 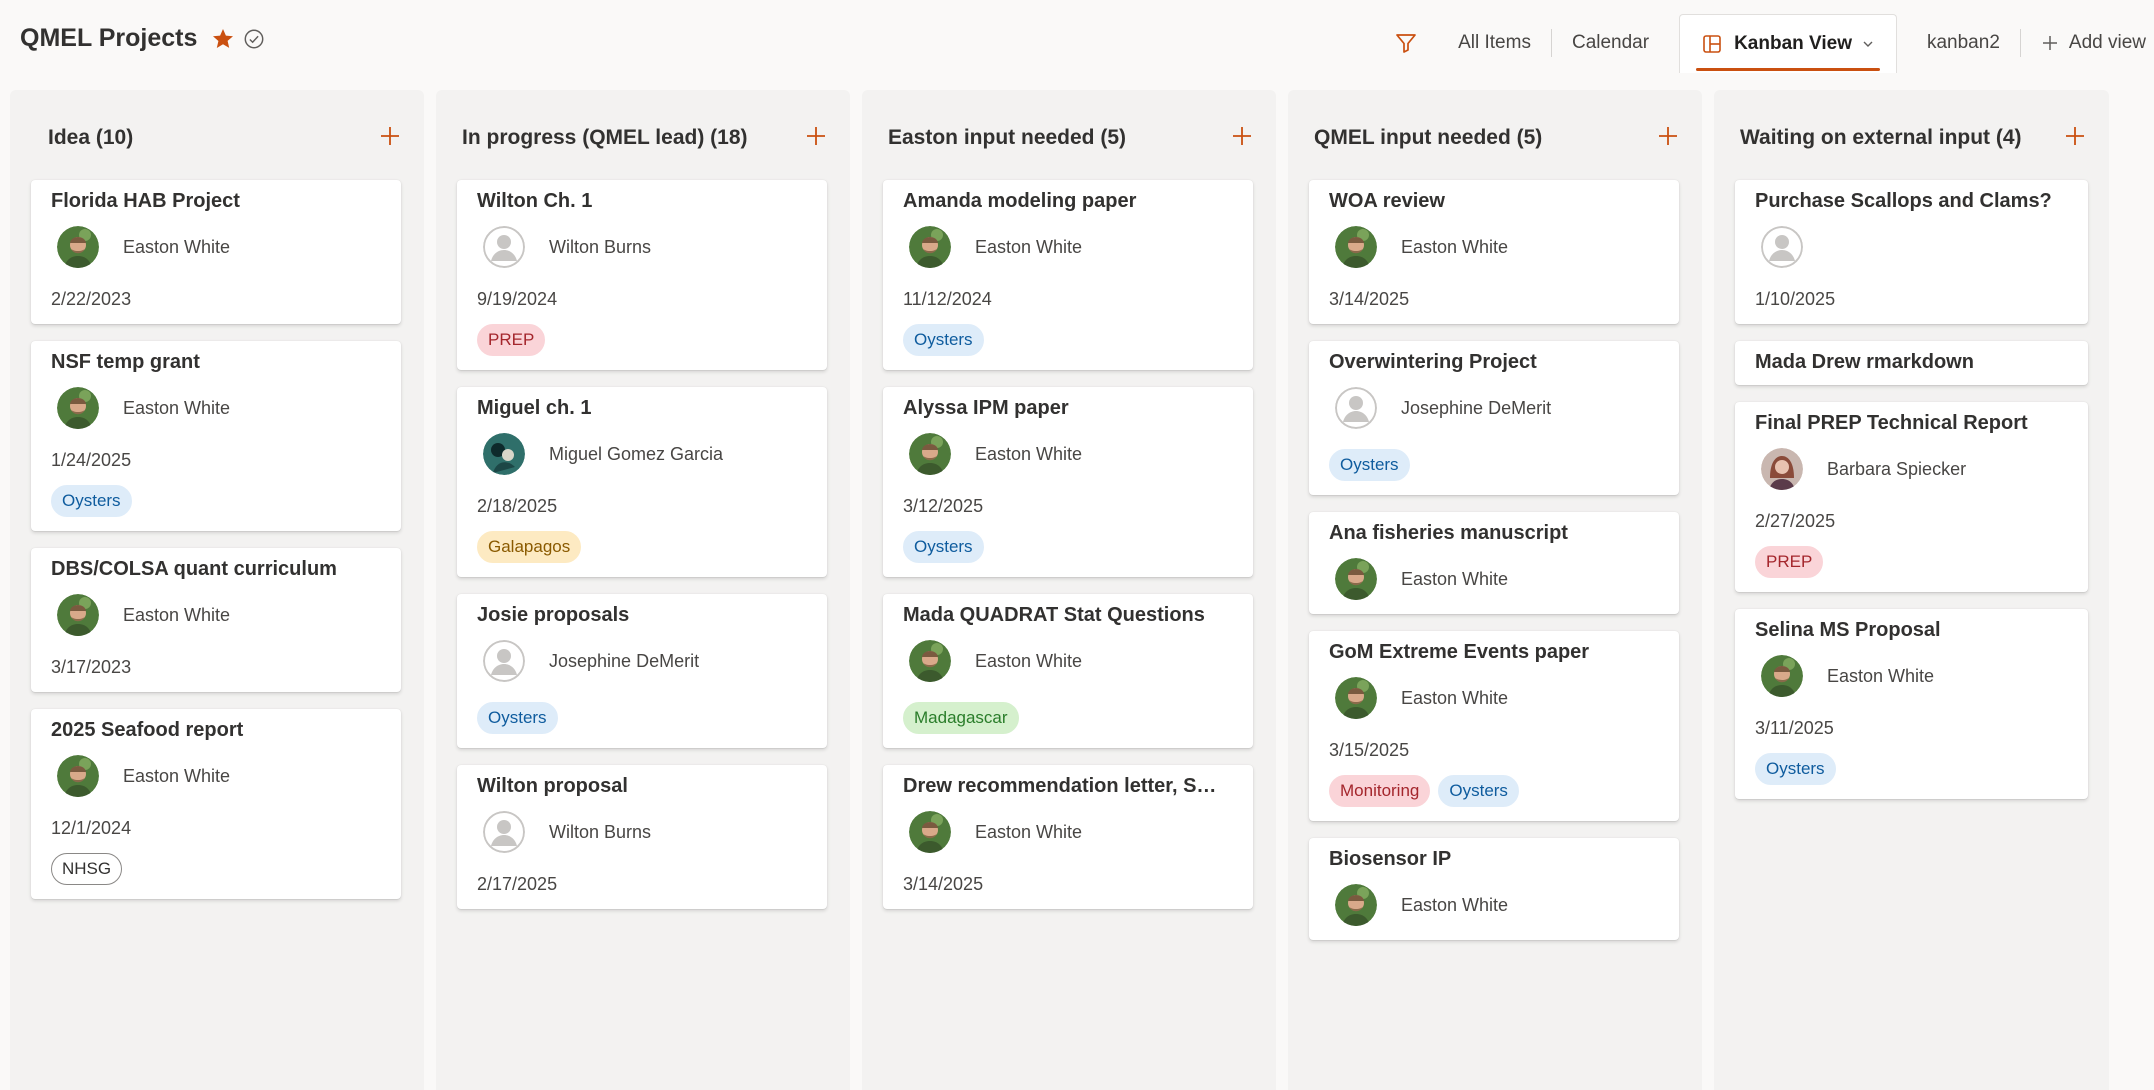 What do you see at coordinates (529, 547) in the screenshot?
I see `tag-badge: Galapagos` at bounding box center [529, 547].